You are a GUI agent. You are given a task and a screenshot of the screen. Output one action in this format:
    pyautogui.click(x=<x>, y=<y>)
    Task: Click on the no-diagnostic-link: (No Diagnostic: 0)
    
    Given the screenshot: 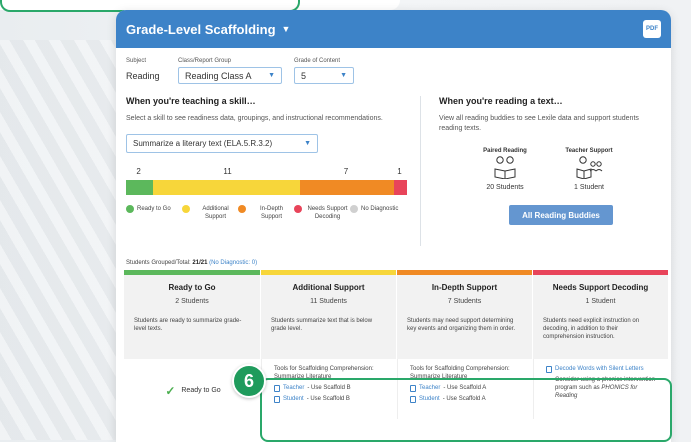 What is the action you would take?
    pyautogui.click(x=233, y=263)
    